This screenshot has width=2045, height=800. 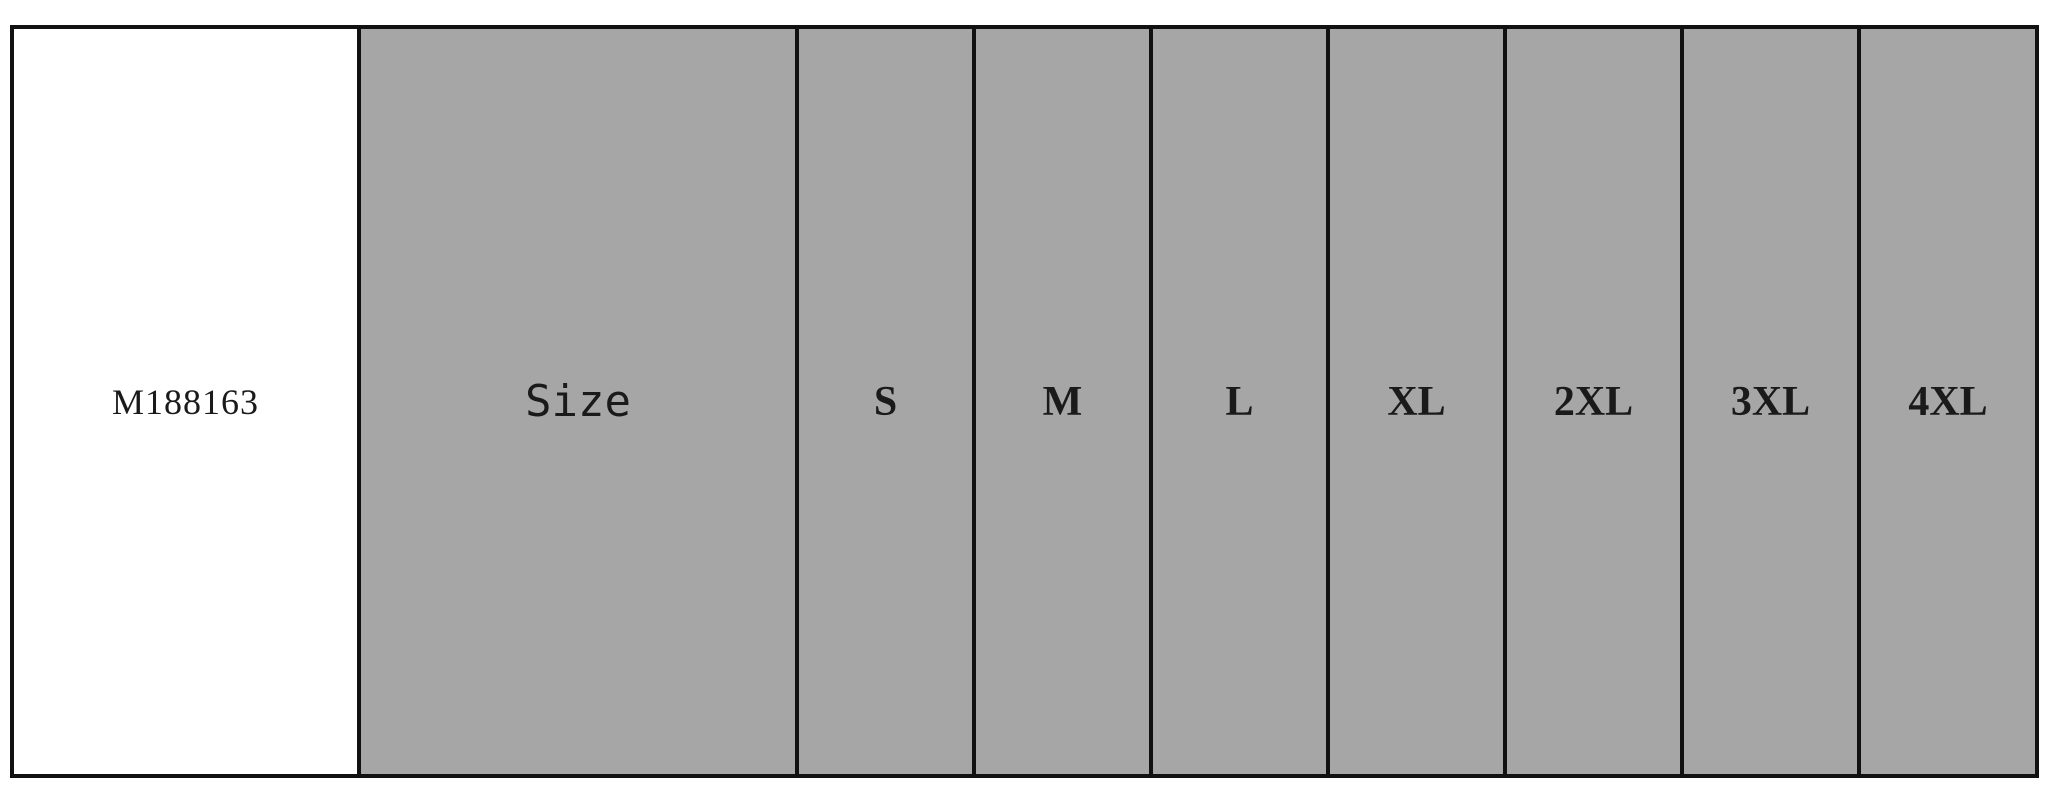 I want to click on size-col-header: L, so click(x=1239, y=401).